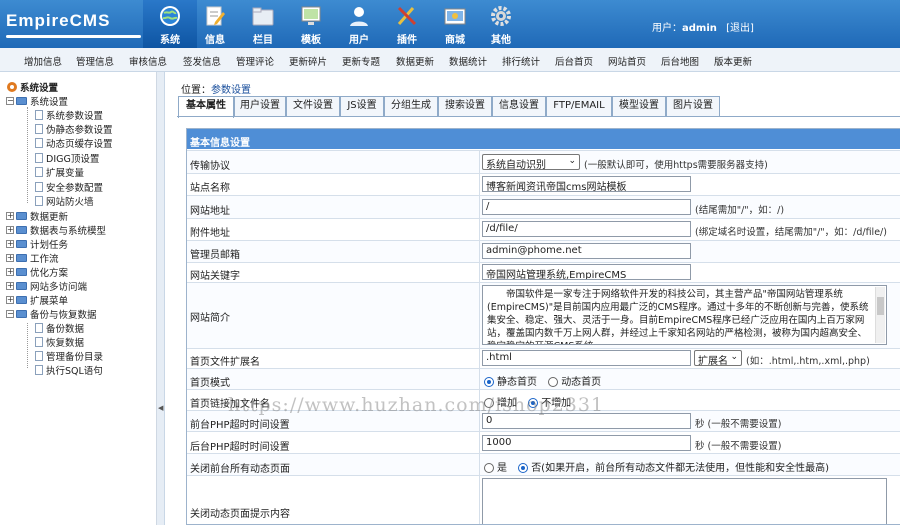 The height and width of the screenshot is (525, 900). I want to click on submenu-item: 更新碎片, so click(308, 61).